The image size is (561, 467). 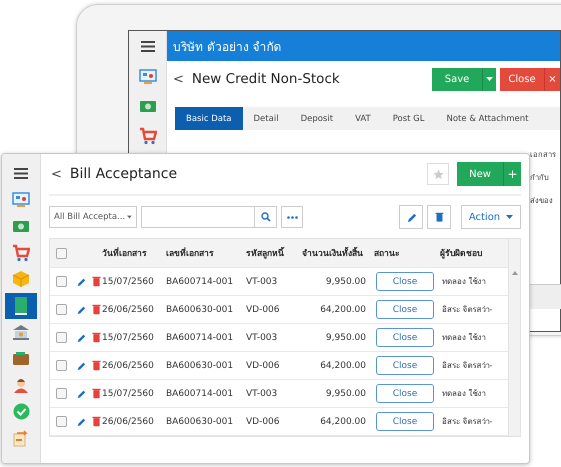 What do you see at coordinates (21, 279) in the screenshot?
I see `cube-icon` at bounding box center [21, 279].